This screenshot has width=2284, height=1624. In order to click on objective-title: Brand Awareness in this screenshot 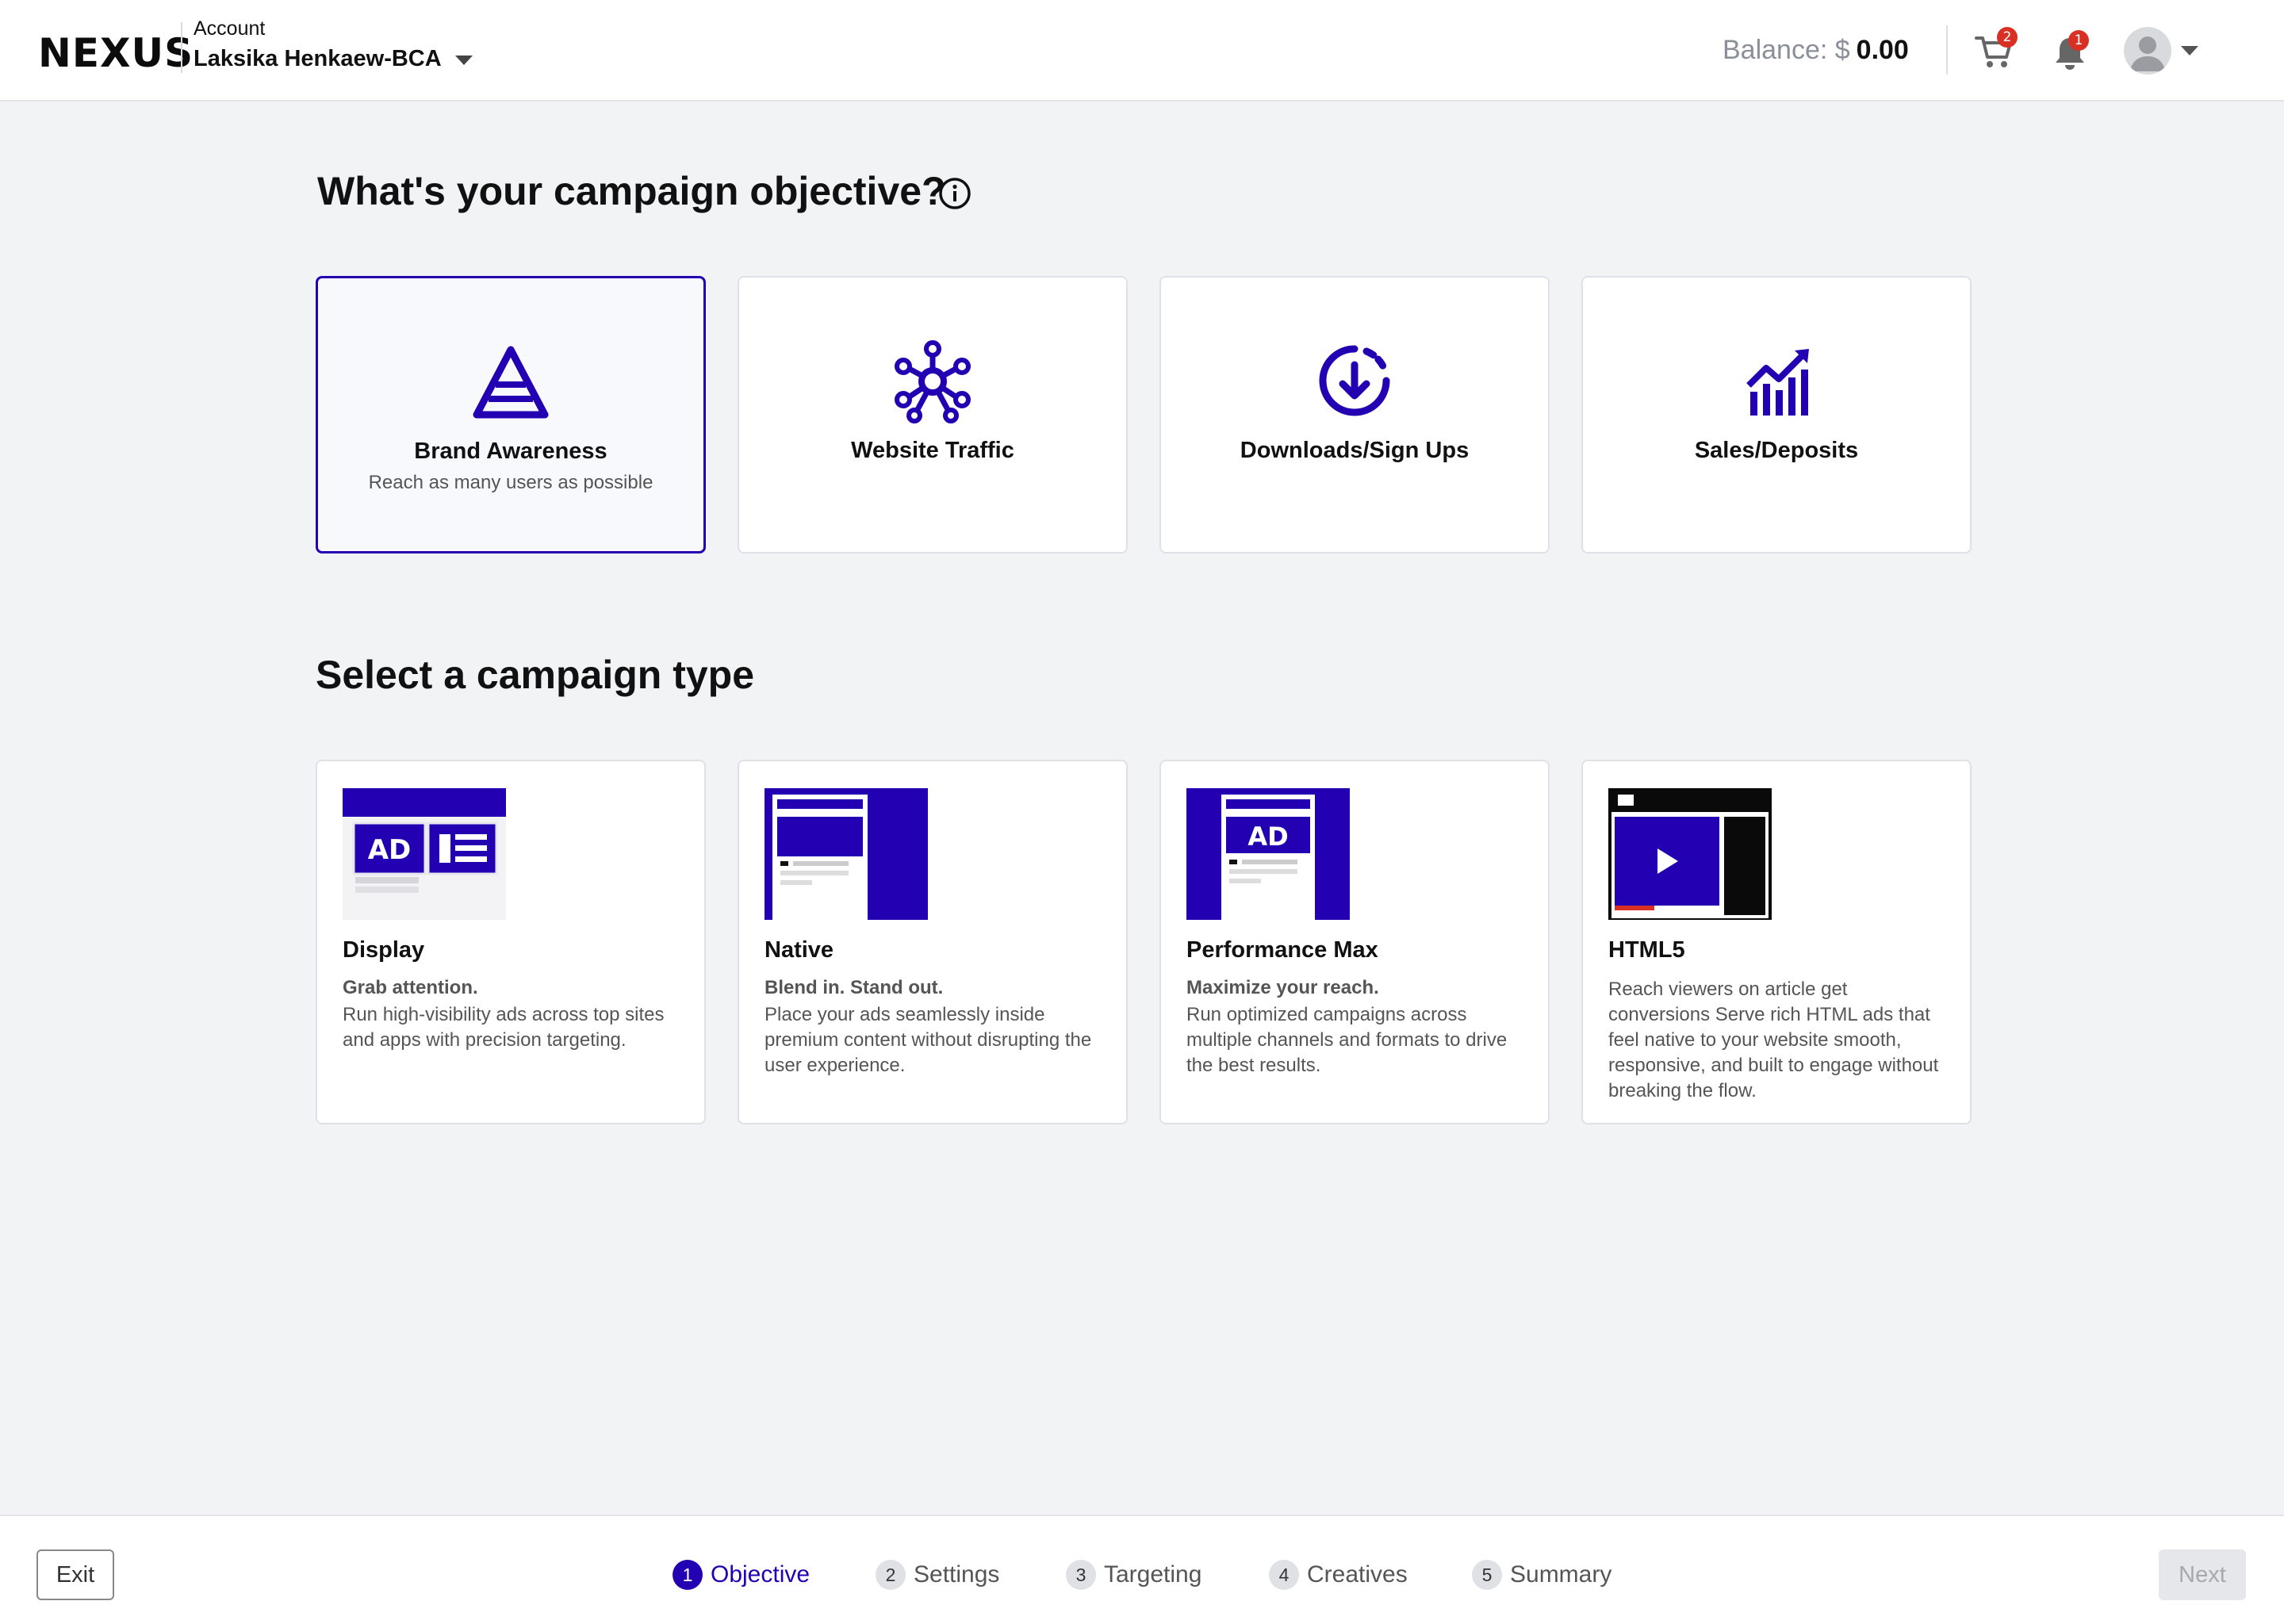, I will do `click(510, 451)`.